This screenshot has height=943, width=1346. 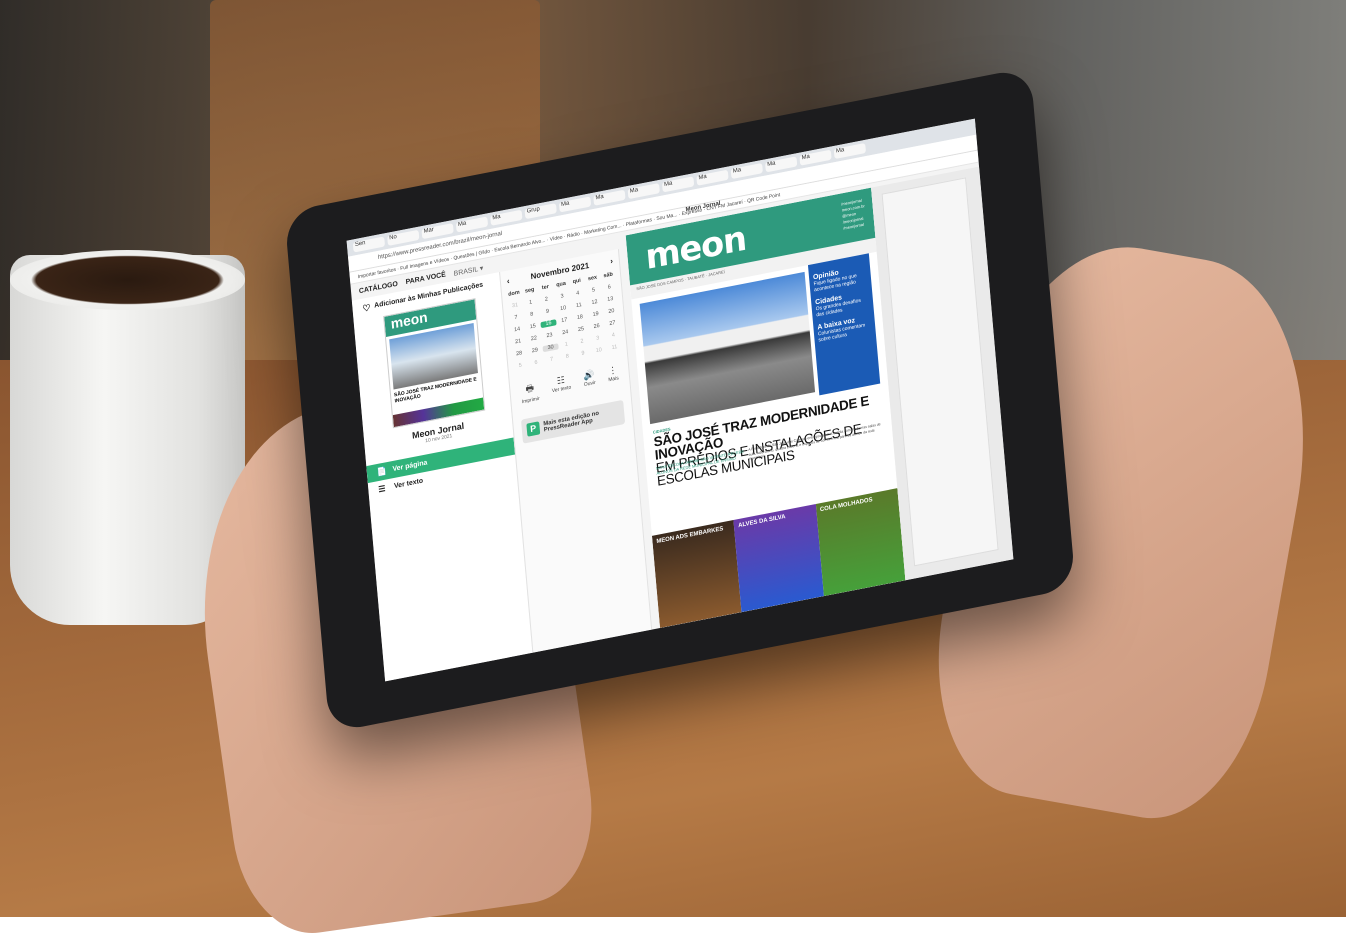 I want to click on calendar-day: 25, so click(x=581, y=329).